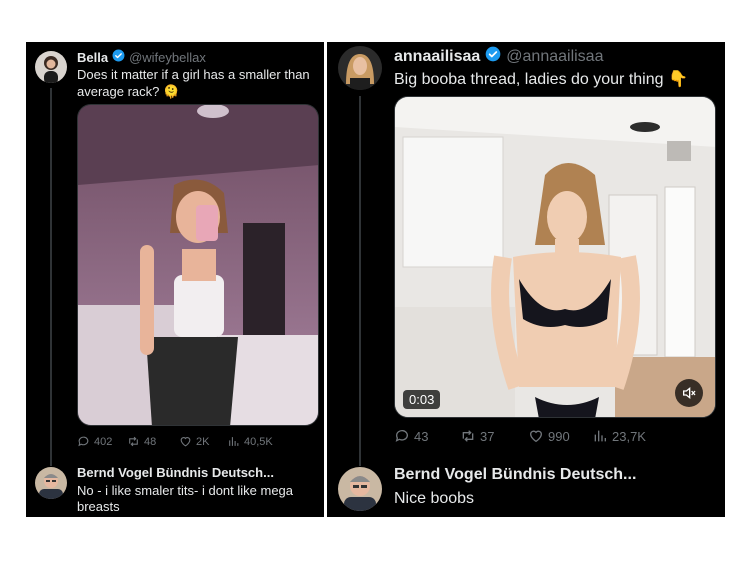 Image resolution: width=750 pixels, height=570 pixels. What do you see at coordinates (541, 79) in the screenshot?
I see `tweet-text: Big booba thread, ladies do your thing 👇` at bounding box center [541, 79].